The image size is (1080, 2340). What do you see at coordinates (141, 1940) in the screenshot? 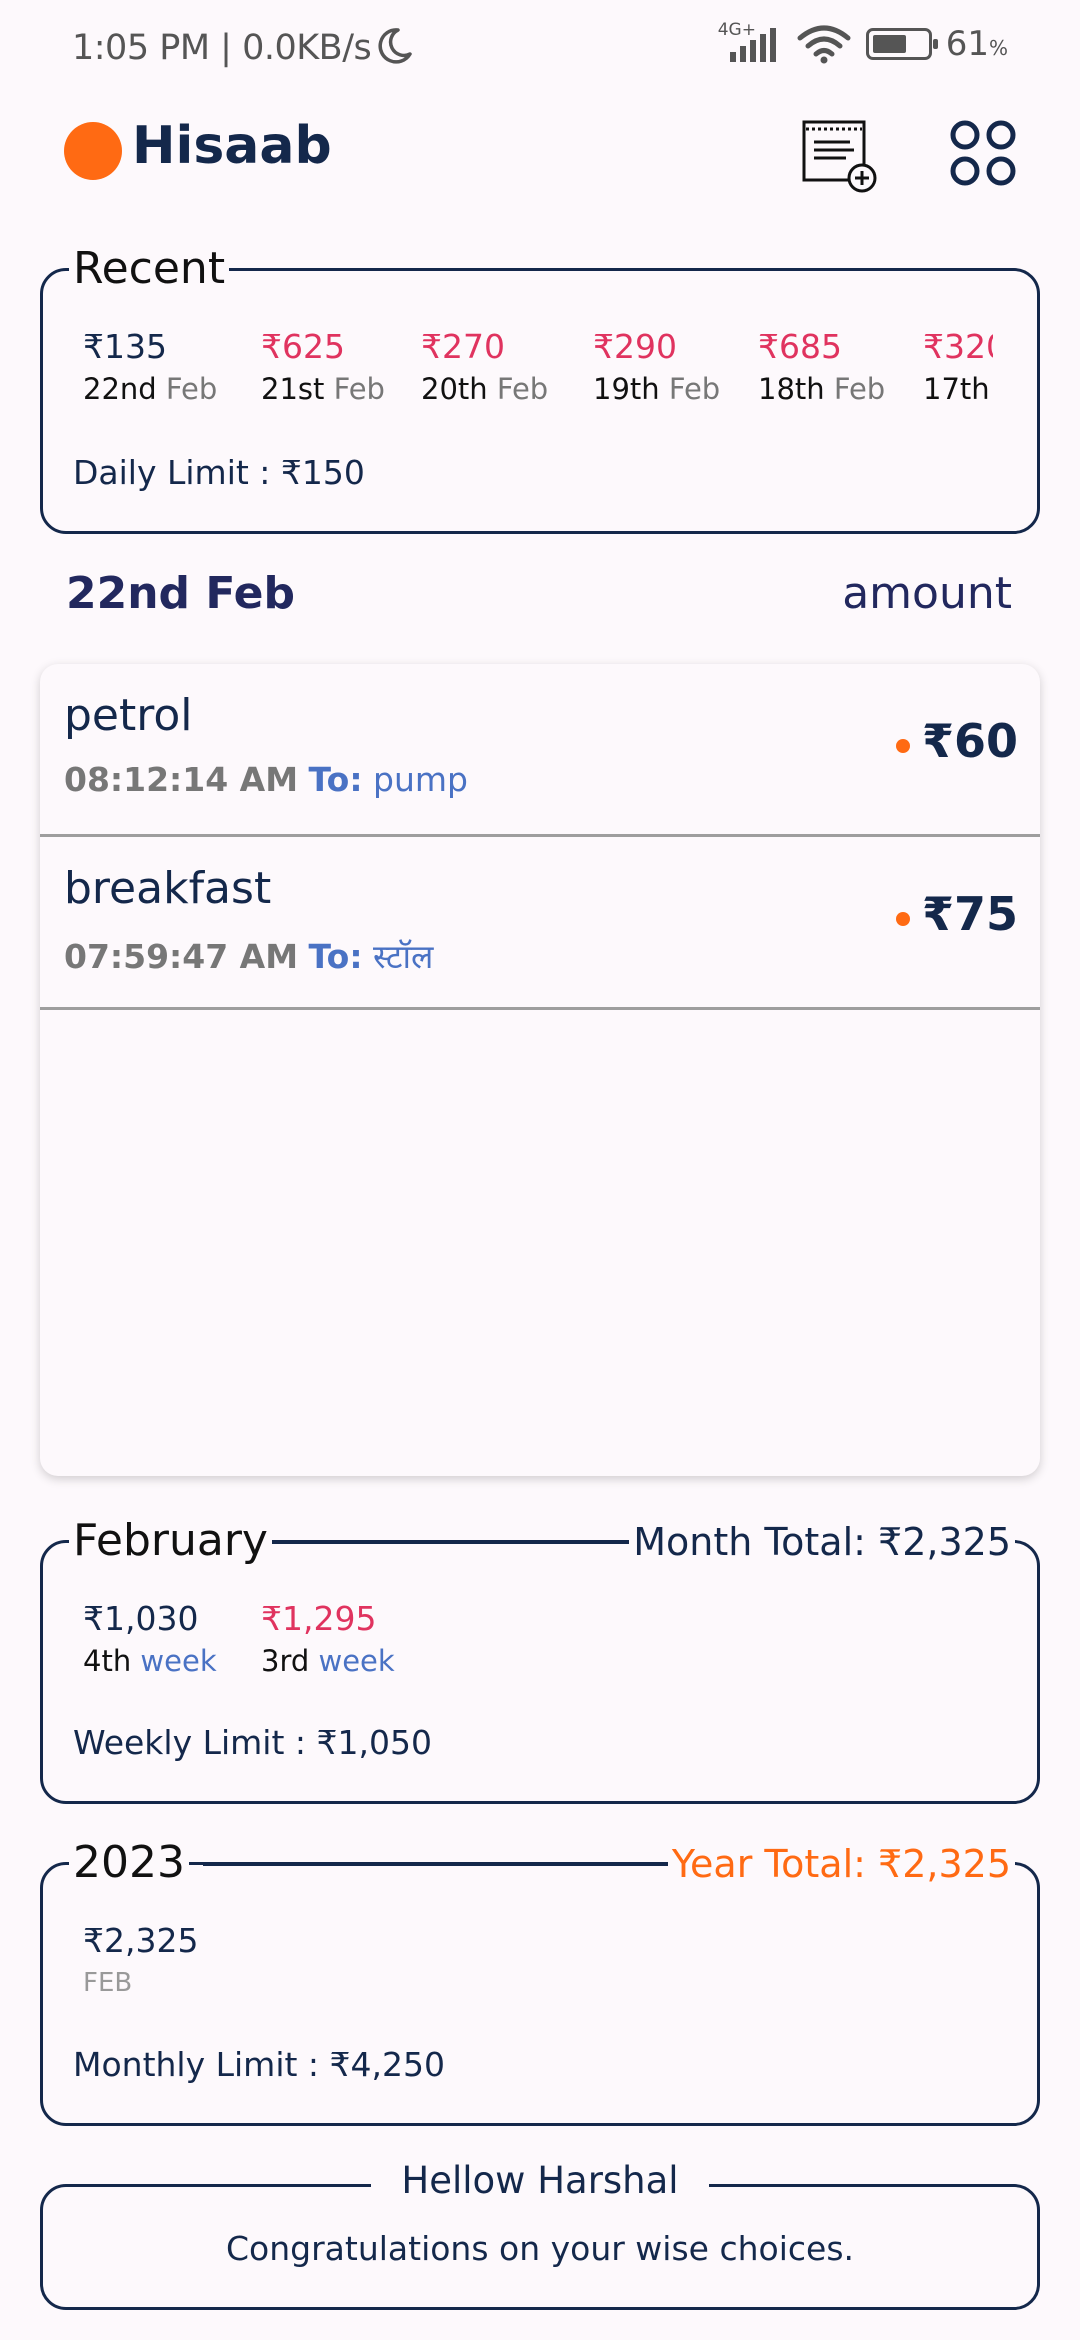
I see `month-amount: ₹2,325` at bounding box center [141, 1940].